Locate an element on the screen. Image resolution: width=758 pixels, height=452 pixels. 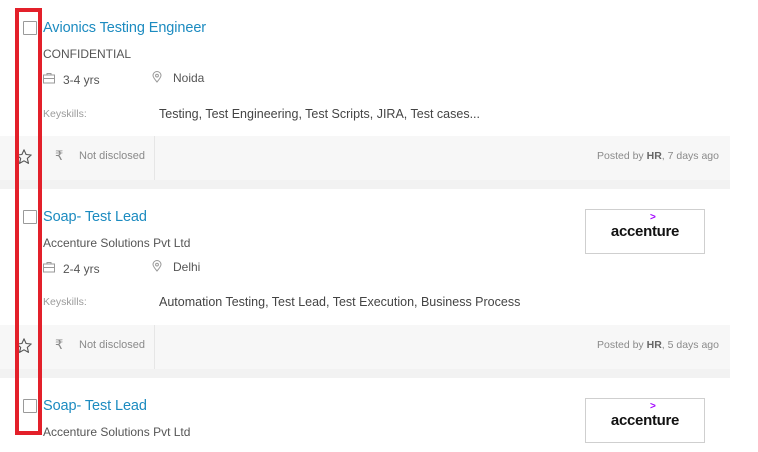
posted-info: Posted by HR, 5 days ago is located at coordinates (658, 345).